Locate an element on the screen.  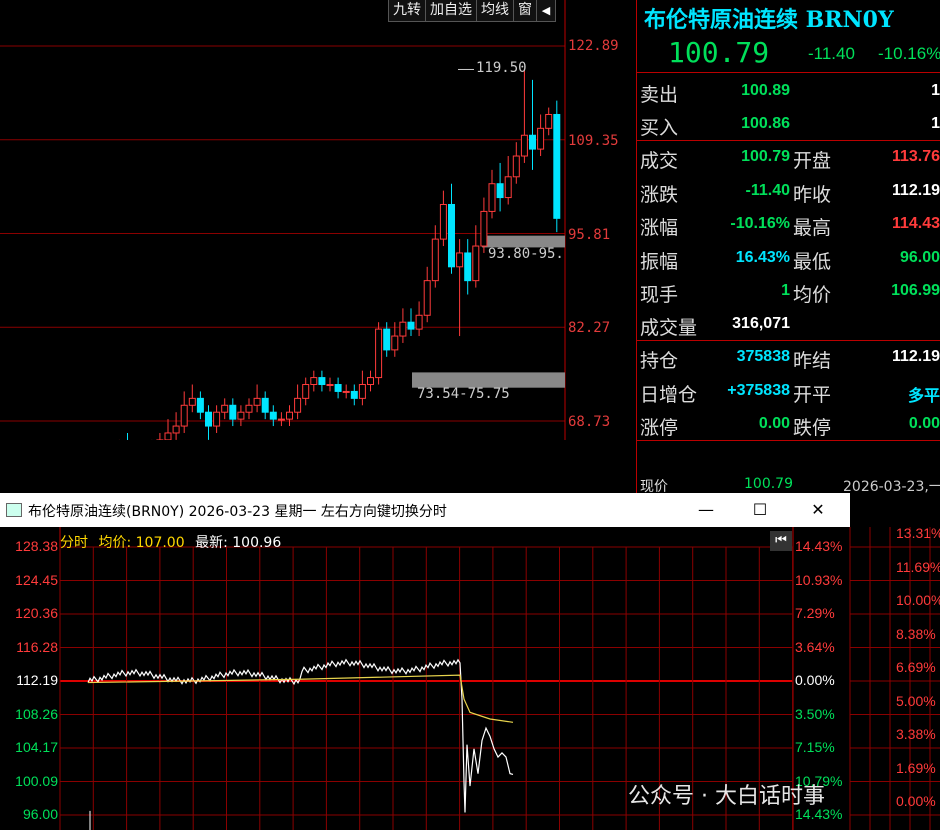
left-y-tick: 96.00 is located at coordinates (40, 814).